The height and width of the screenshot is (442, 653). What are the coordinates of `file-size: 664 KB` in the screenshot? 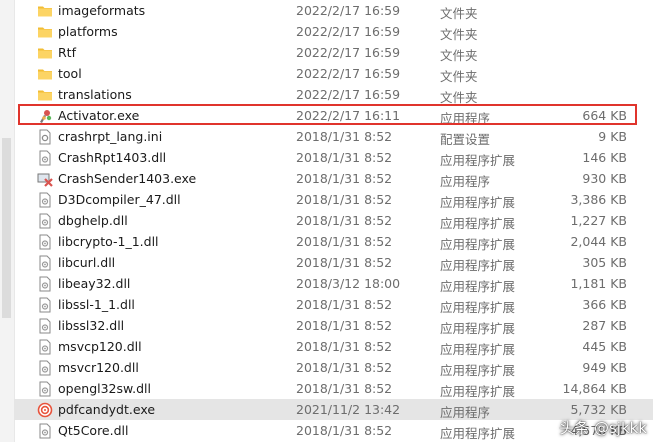 It's located at (604, 115).